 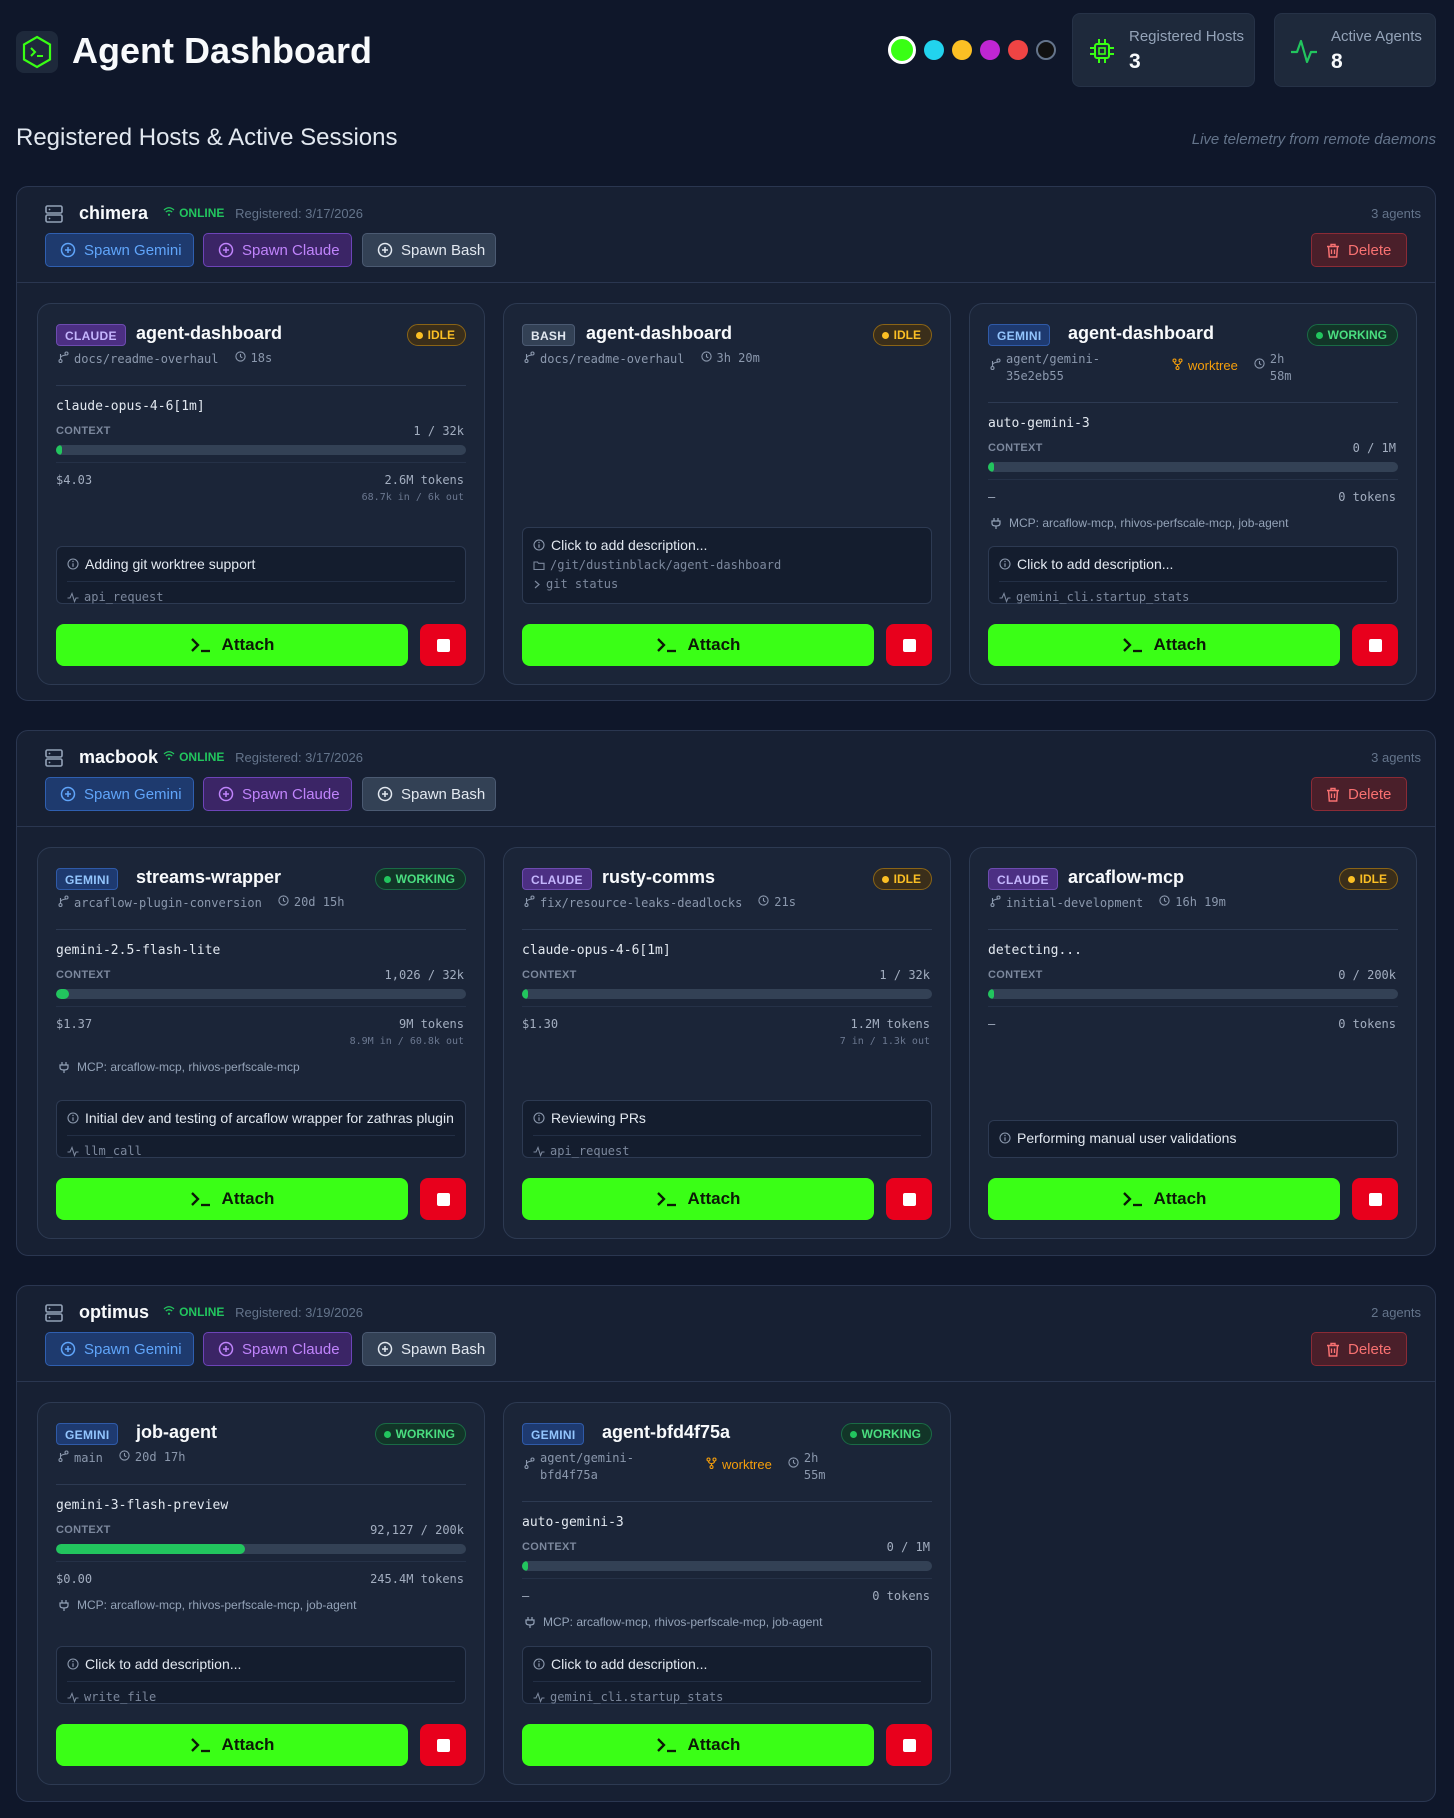 I want to click on agent-description: Click to add description... write_file, so click(x=261, y=1675).